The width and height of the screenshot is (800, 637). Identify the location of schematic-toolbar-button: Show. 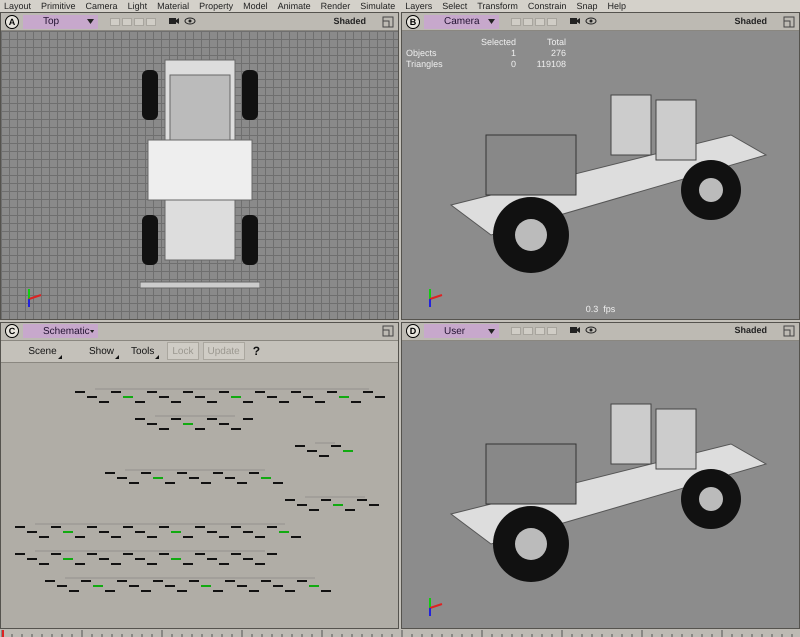
(104, 351).